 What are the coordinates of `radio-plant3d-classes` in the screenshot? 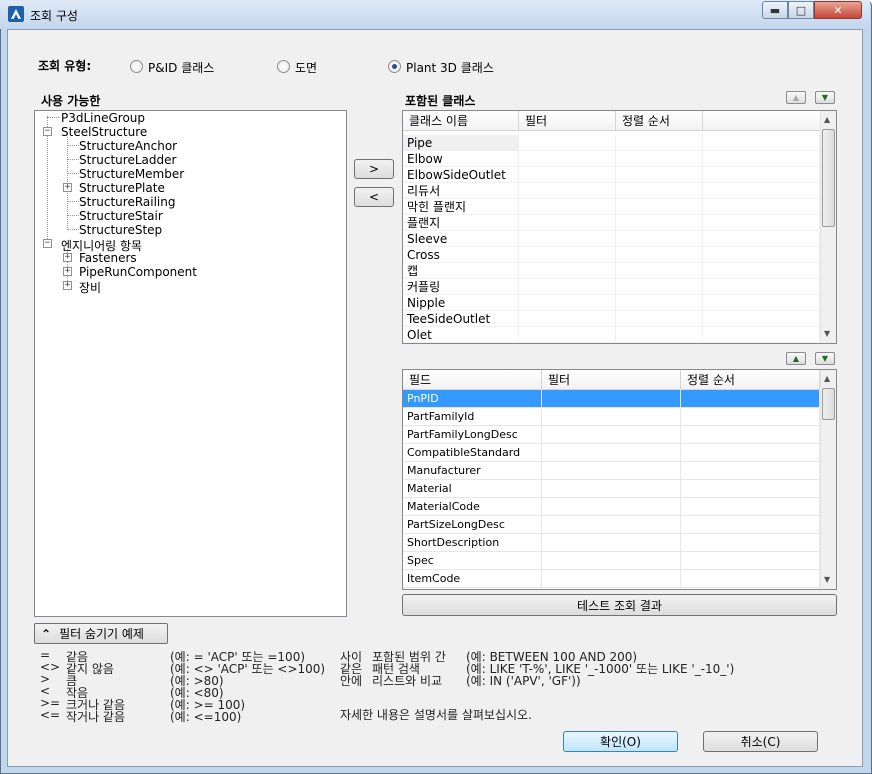 It's located at (394, 66).